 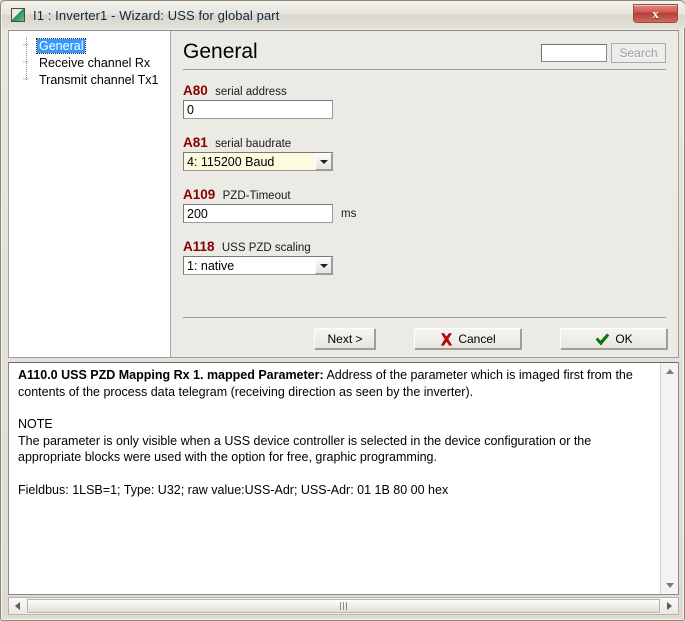 I want to click on parameter-a109: A109 PZD-Timeout ms, so click(x=430, y=205).